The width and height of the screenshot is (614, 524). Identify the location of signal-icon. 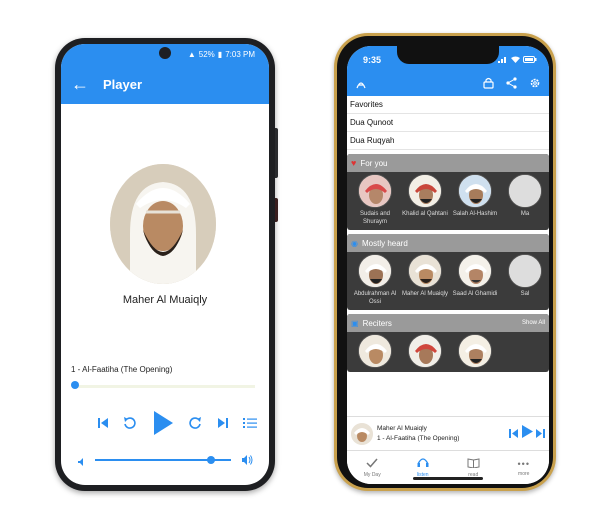
(503, 60).